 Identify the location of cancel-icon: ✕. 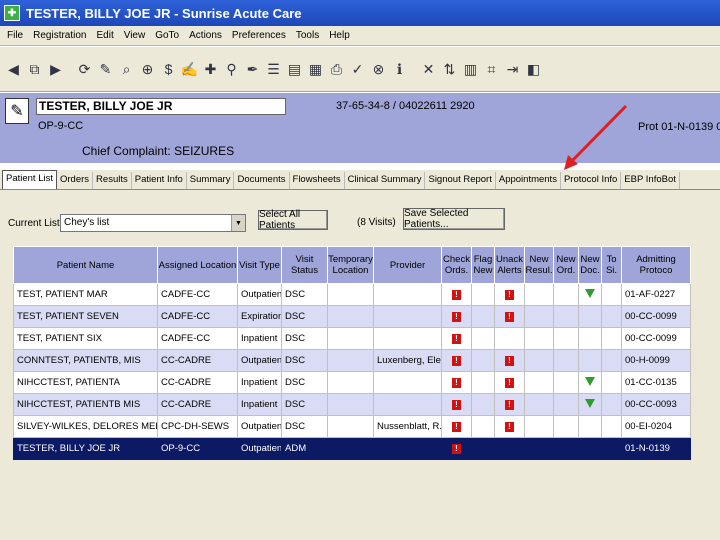
(428, 69).